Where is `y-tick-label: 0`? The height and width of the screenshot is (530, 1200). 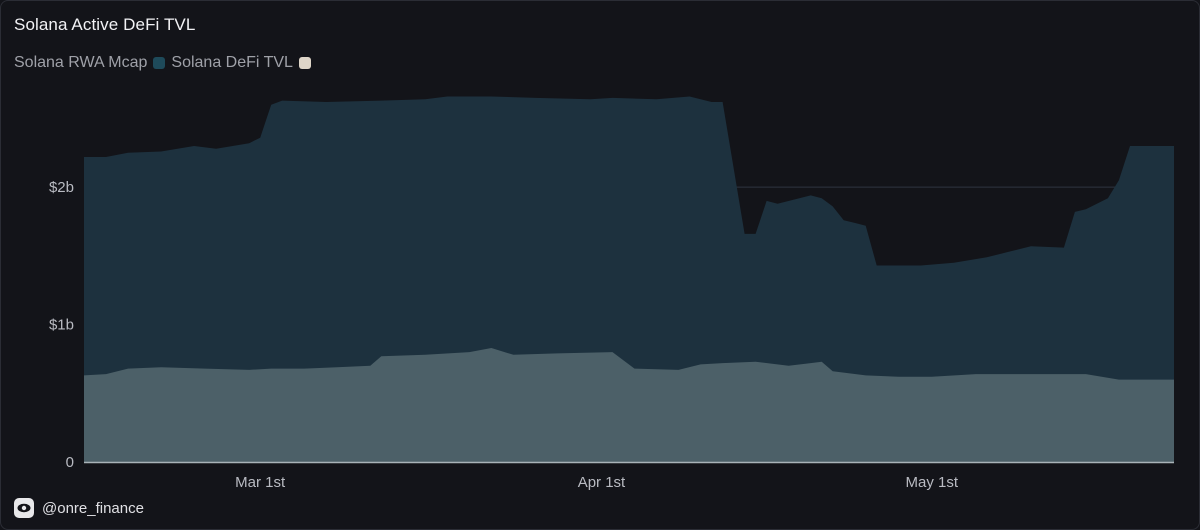
y-tick-label: 0 is located at coordinates (70, 462).